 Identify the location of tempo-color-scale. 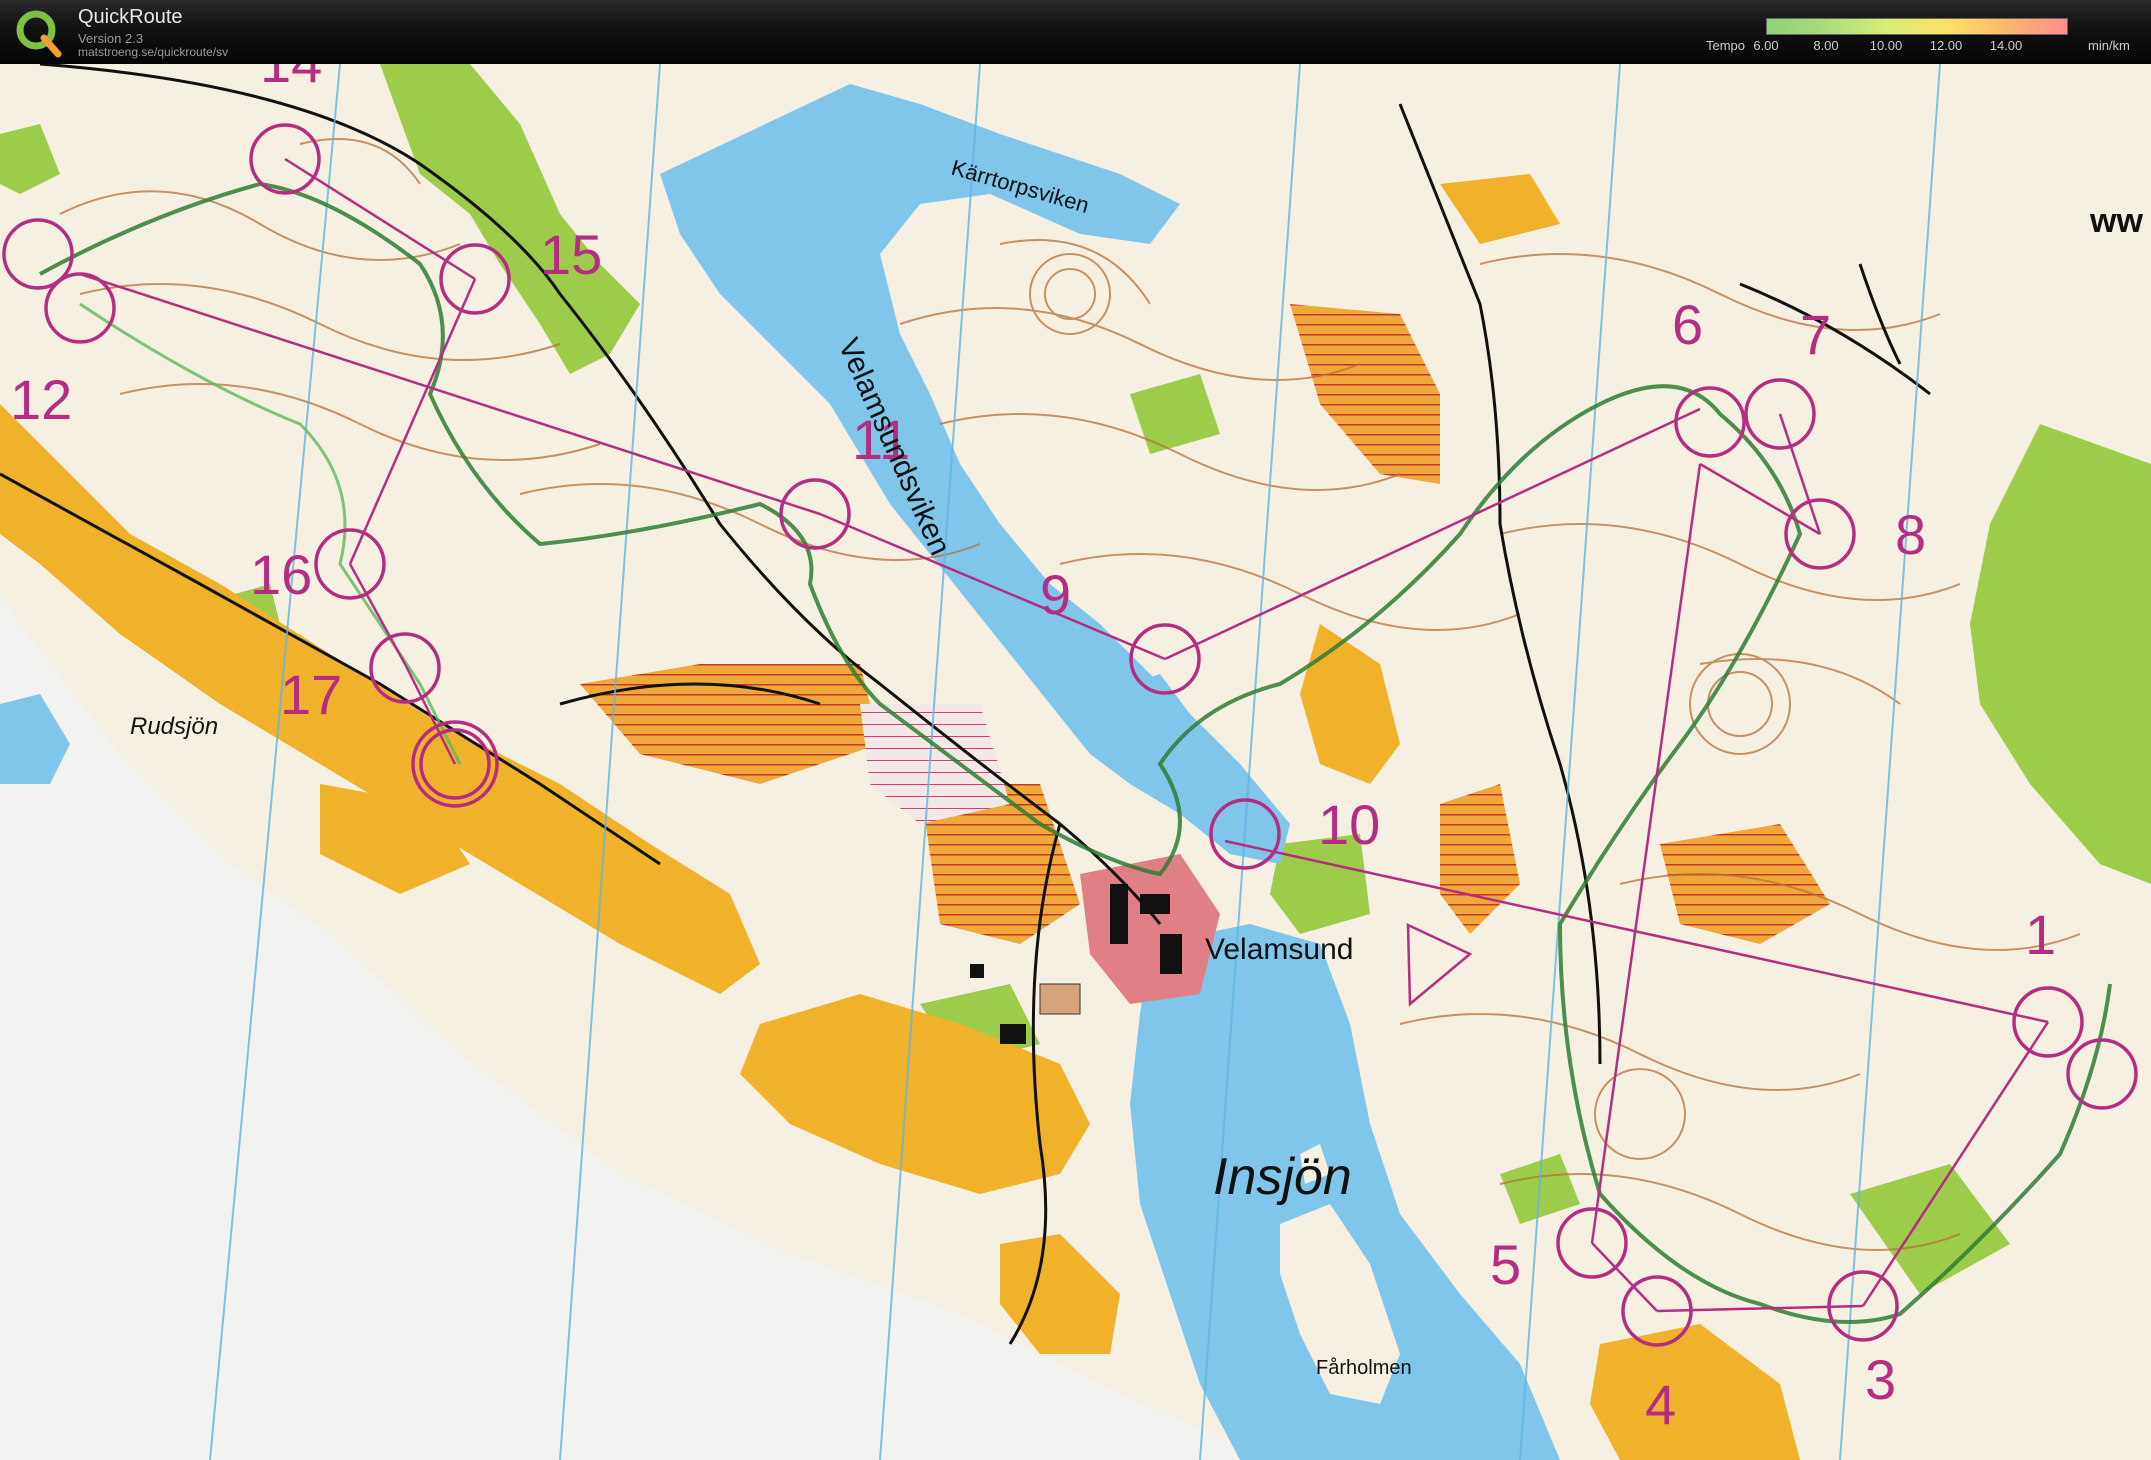
(1917, 26).